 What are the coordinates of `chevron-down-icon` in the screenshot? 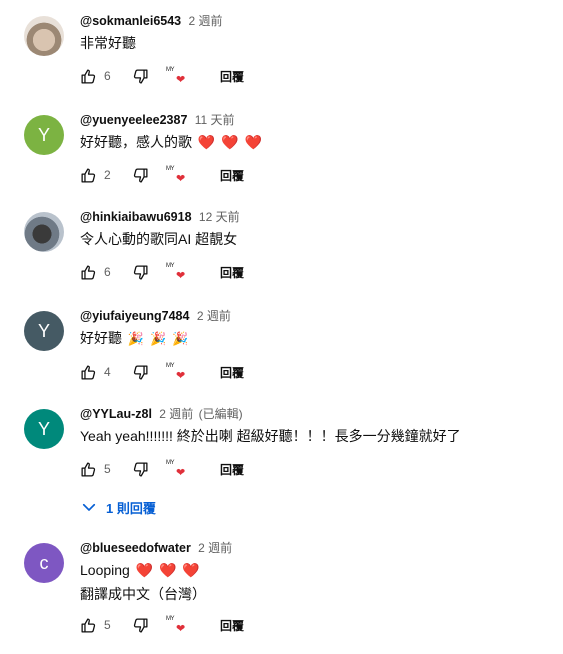 It's located at (89, 507).